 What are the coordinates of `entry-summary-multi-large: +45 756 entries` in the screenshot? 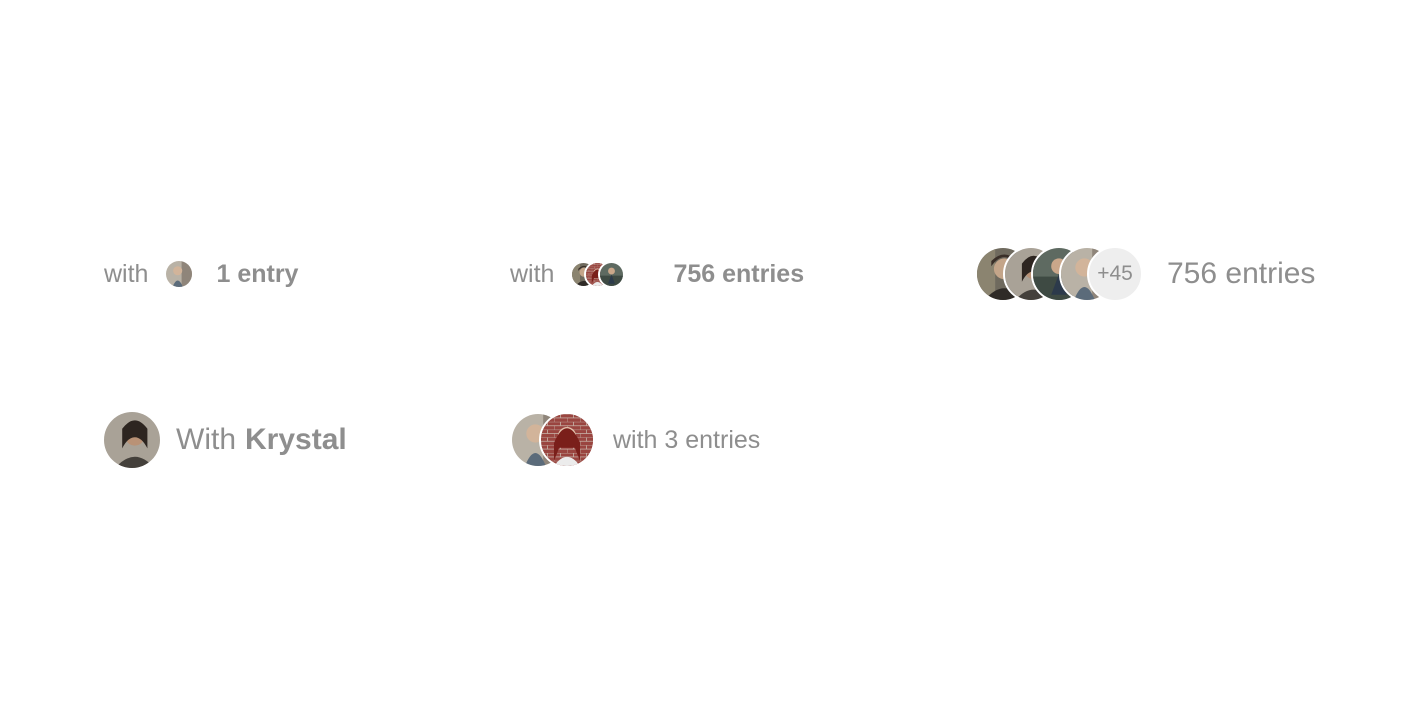 It's located at (1145, 274).